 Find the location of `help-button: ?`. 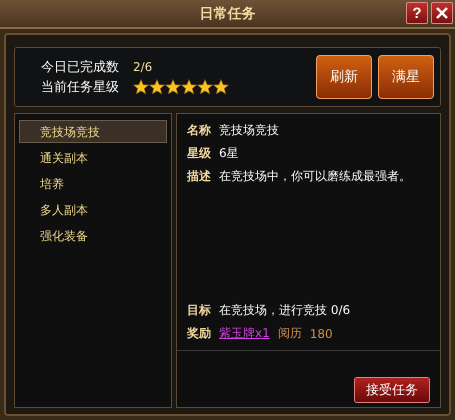

help-button: ? is located at coordinates (417, 13).